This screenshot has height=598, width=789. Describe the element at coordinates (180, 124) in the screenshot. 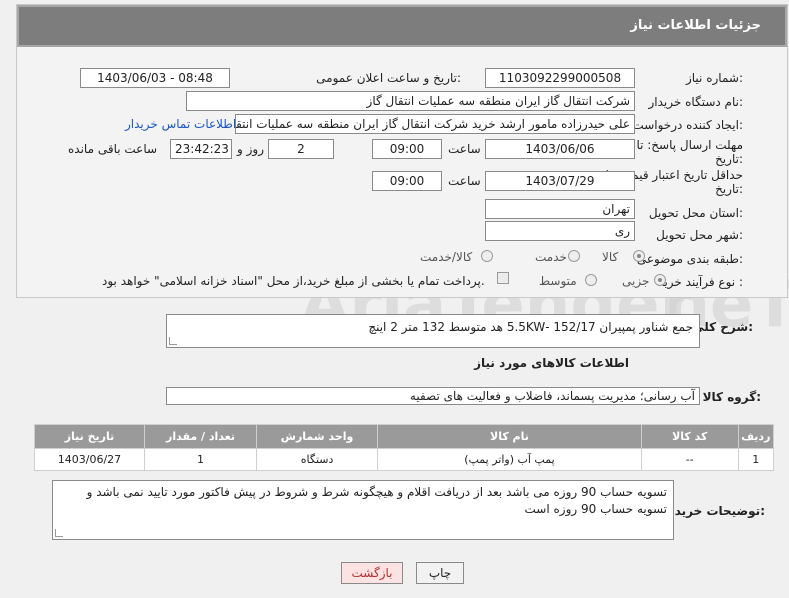

I see `buyer-contact-link: اطلاعات تماس خریدار` at that location.